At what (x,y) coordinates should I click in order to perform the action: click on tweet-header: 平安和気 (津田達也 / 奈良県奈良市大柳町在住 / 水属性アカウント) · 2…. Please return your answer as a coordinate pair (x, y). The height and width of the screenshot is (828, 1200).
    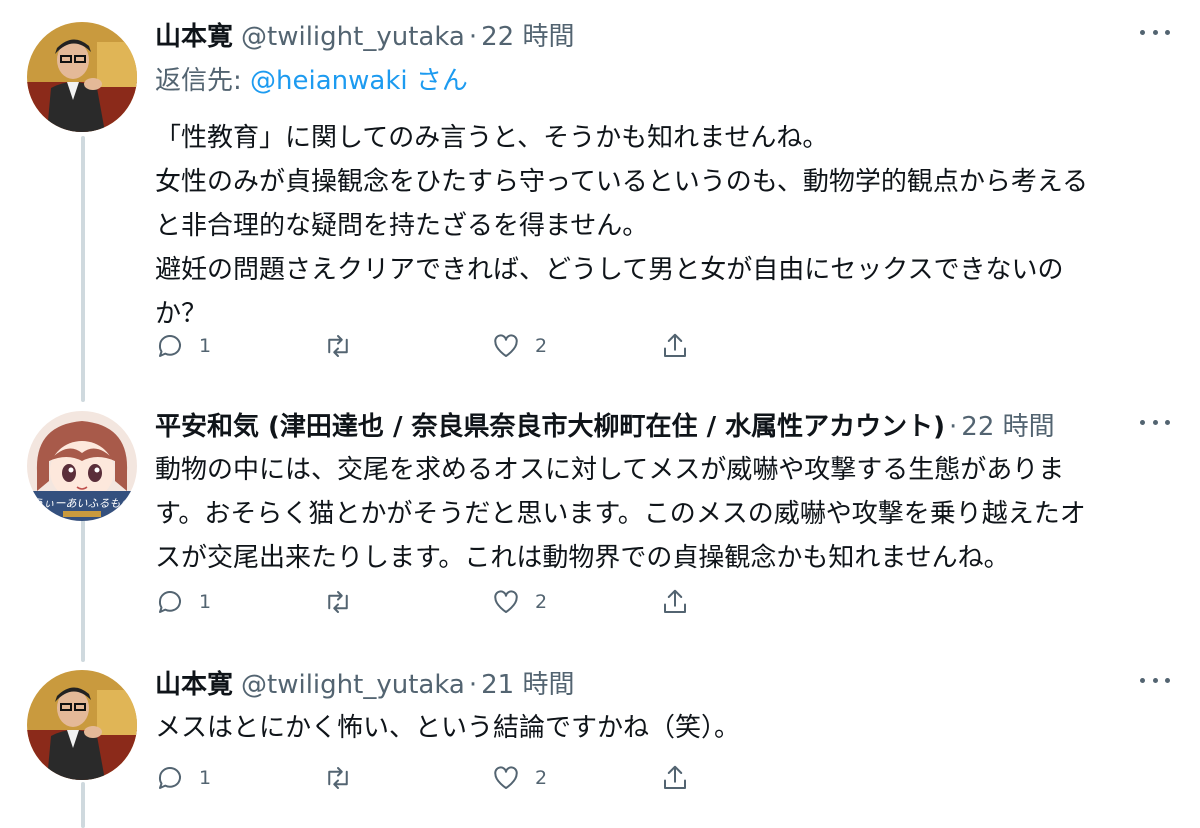
    Looking at the image, I should click on (662, 426).